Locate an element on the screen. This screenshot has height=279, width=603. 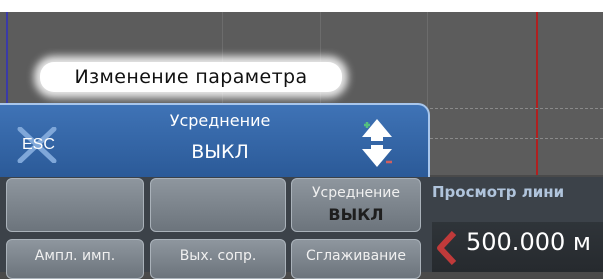
averaging-softkey: Усреднение ВЫКЛ is located at coordinates (356, 205).